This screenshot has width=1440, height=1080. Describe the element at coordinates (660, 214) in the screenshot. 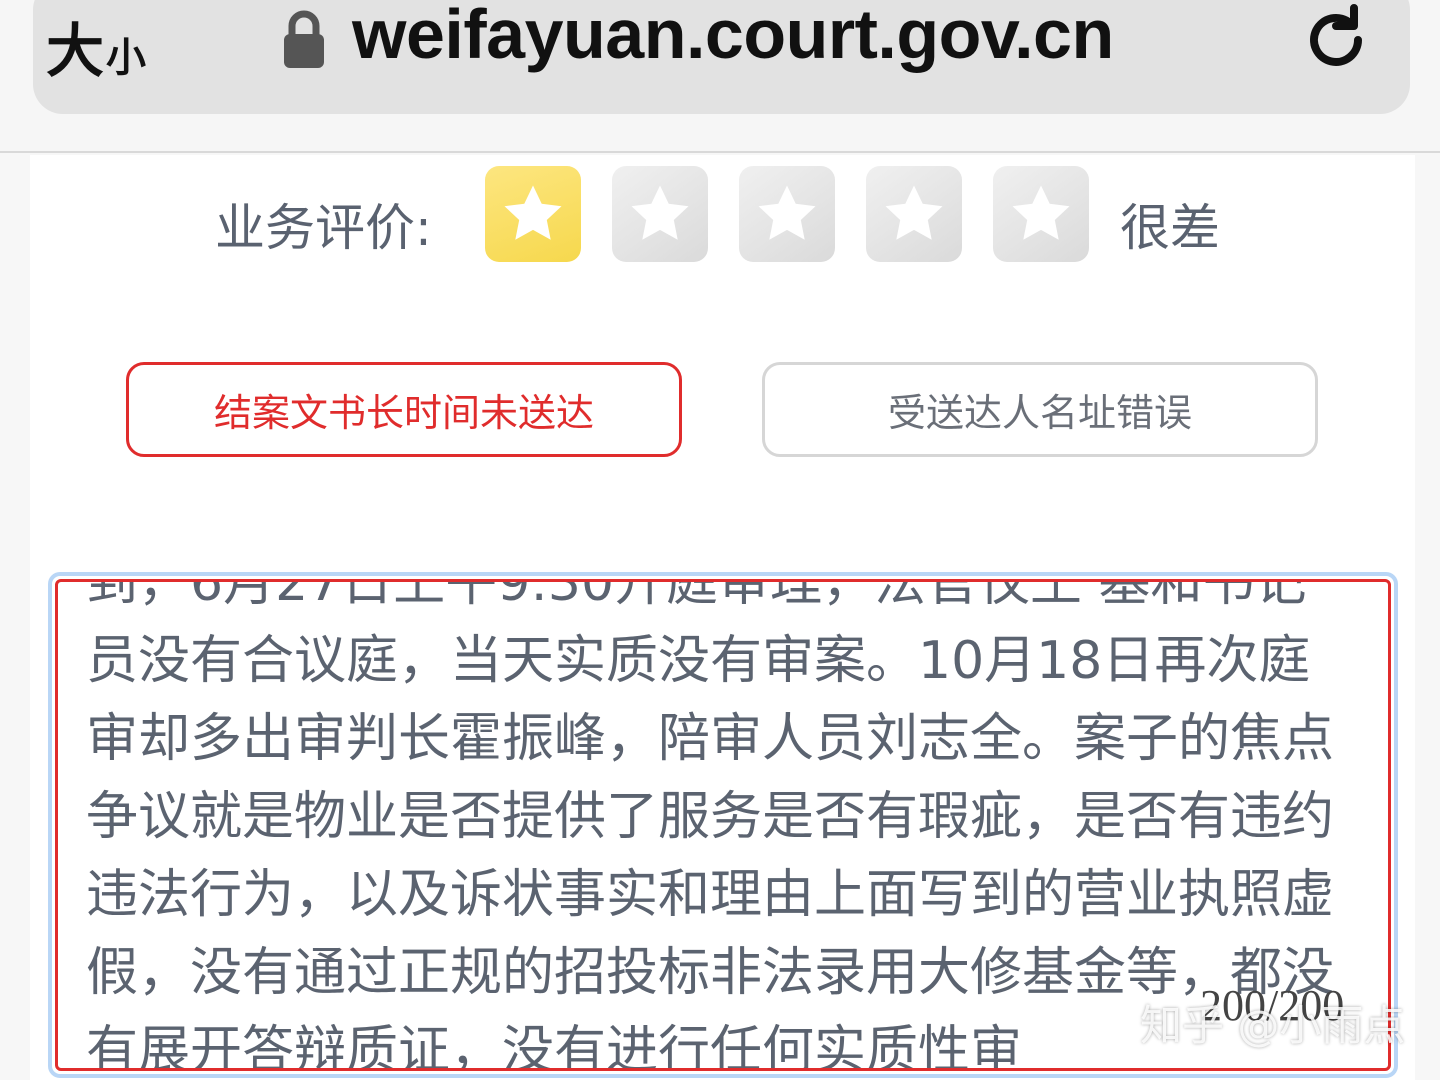

I see `star-2-icon` at that location.